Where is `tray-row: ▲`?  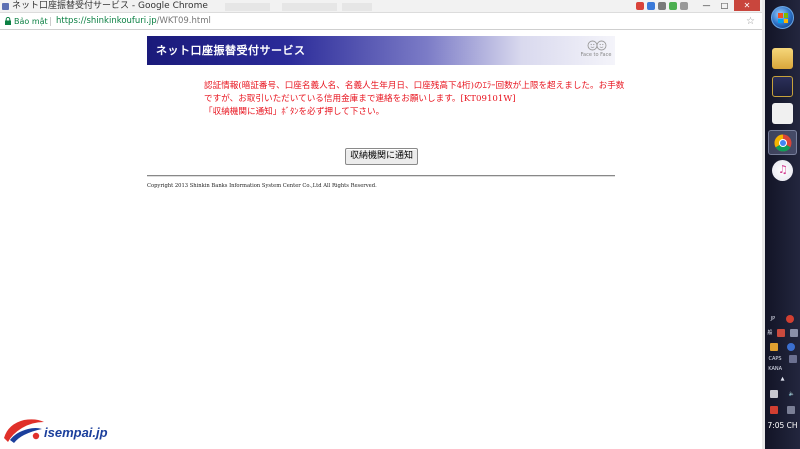
tray-row: ▲ is located at coordinates (782, 379).